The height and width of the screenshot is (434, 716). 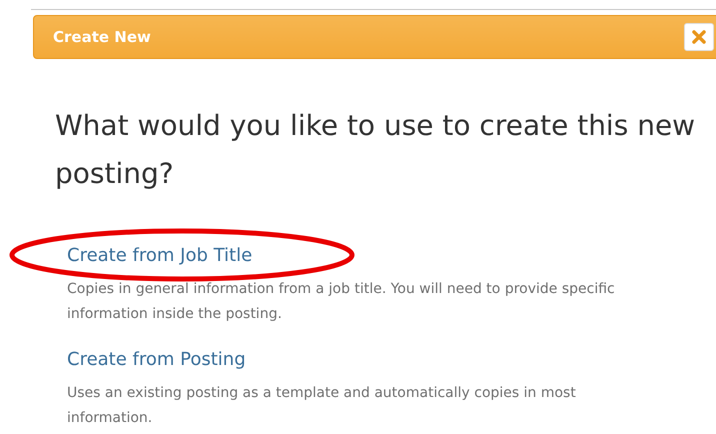 What do you see at coordinates (156, 360) in the screenshot?
I see `option-link: Create from Posting` at bounding box center [156, 360].